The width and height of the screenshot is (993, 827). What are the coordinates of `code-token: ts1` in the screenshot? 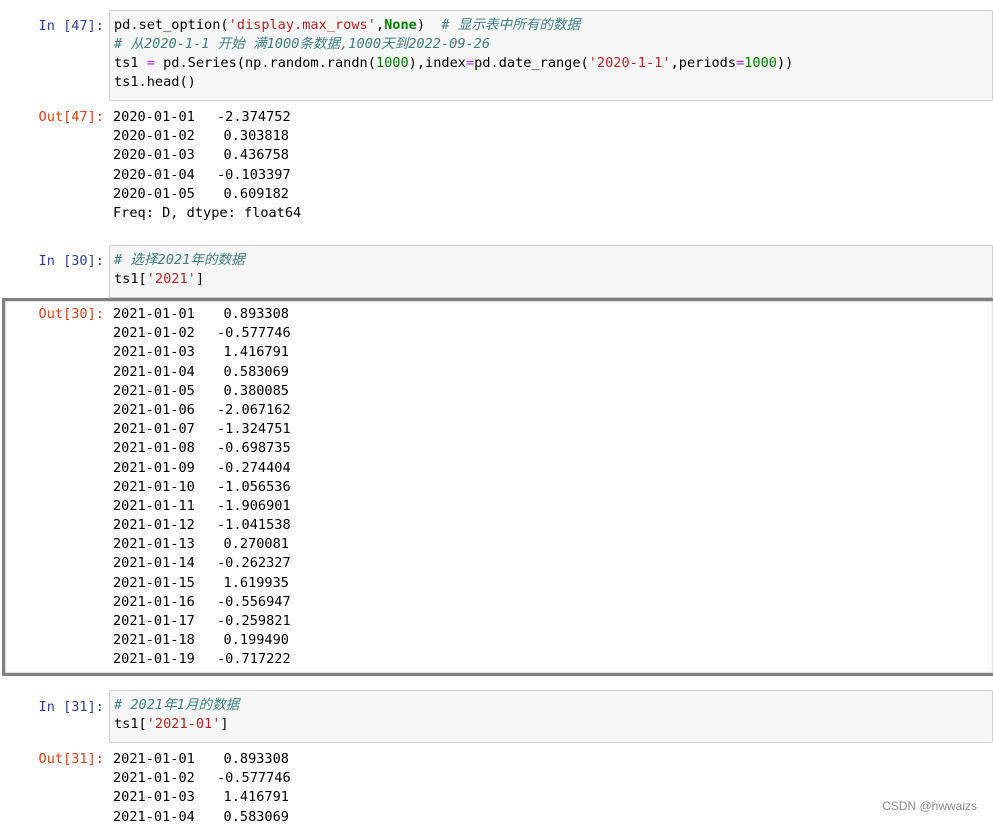 It's located at (130, 63).